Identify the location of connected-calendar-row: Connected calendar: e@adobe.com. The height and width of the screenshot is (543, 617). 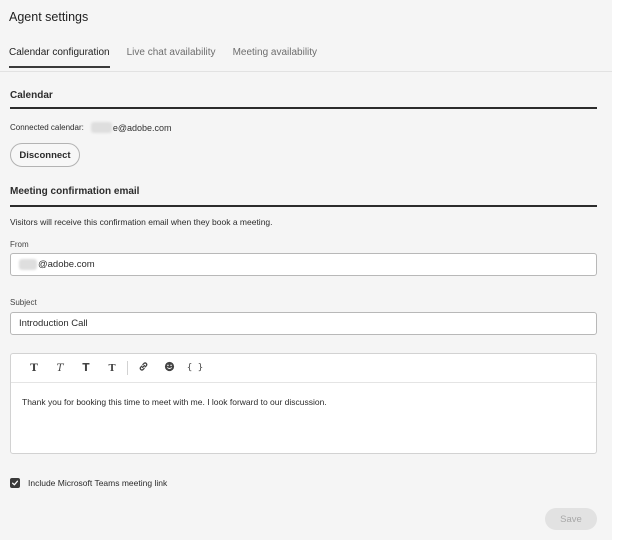
(91, 127).